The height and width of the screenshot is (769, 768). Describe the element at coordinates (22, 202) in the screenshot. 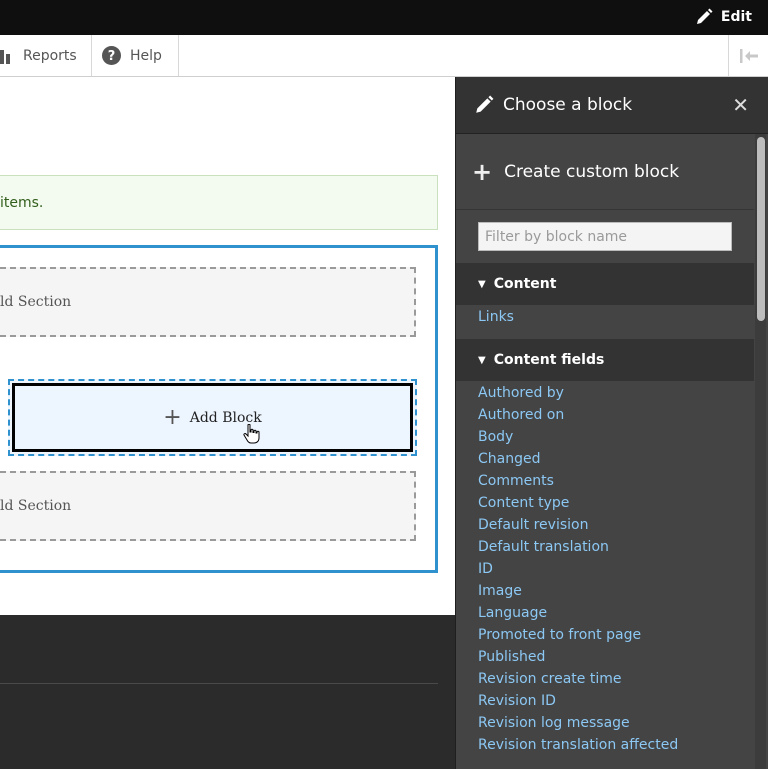

I see `status-message-text: items.` at that location.